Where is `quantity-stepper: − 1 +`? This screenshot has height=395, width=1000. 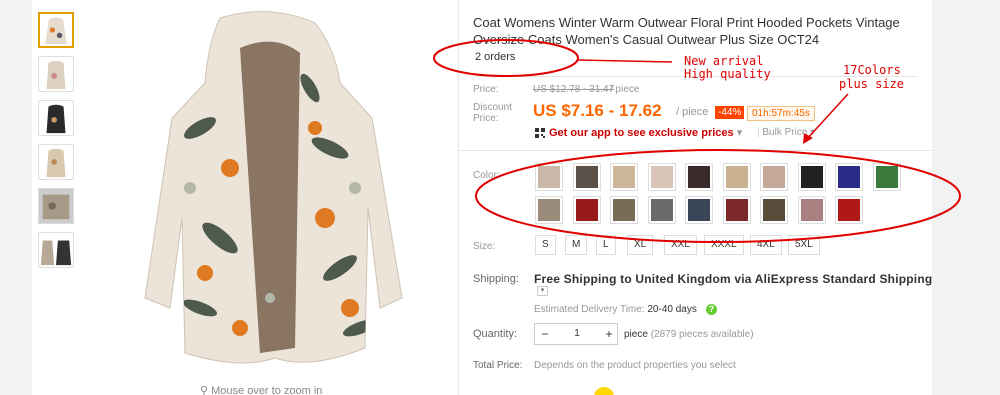 quantity-stepper: − 1 + is located at coordinates (576, 334).